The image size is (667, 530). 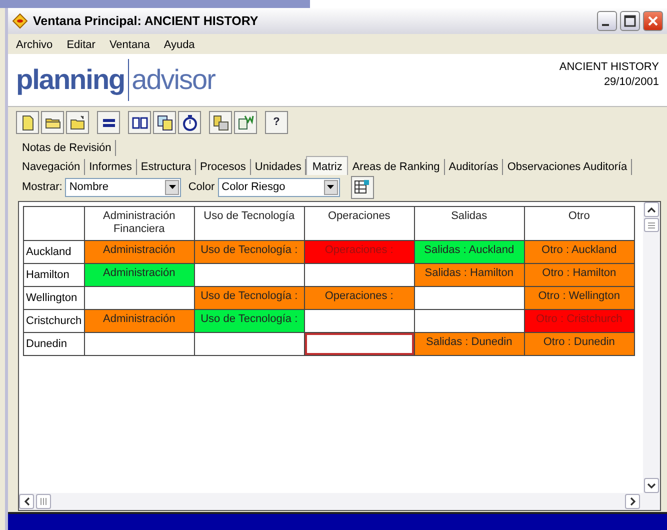 What do you see at coordinates (579, 275) in the screenshot?
I see `matrix-cell: Otro : Hamilton` at bounding box center [579, 275].